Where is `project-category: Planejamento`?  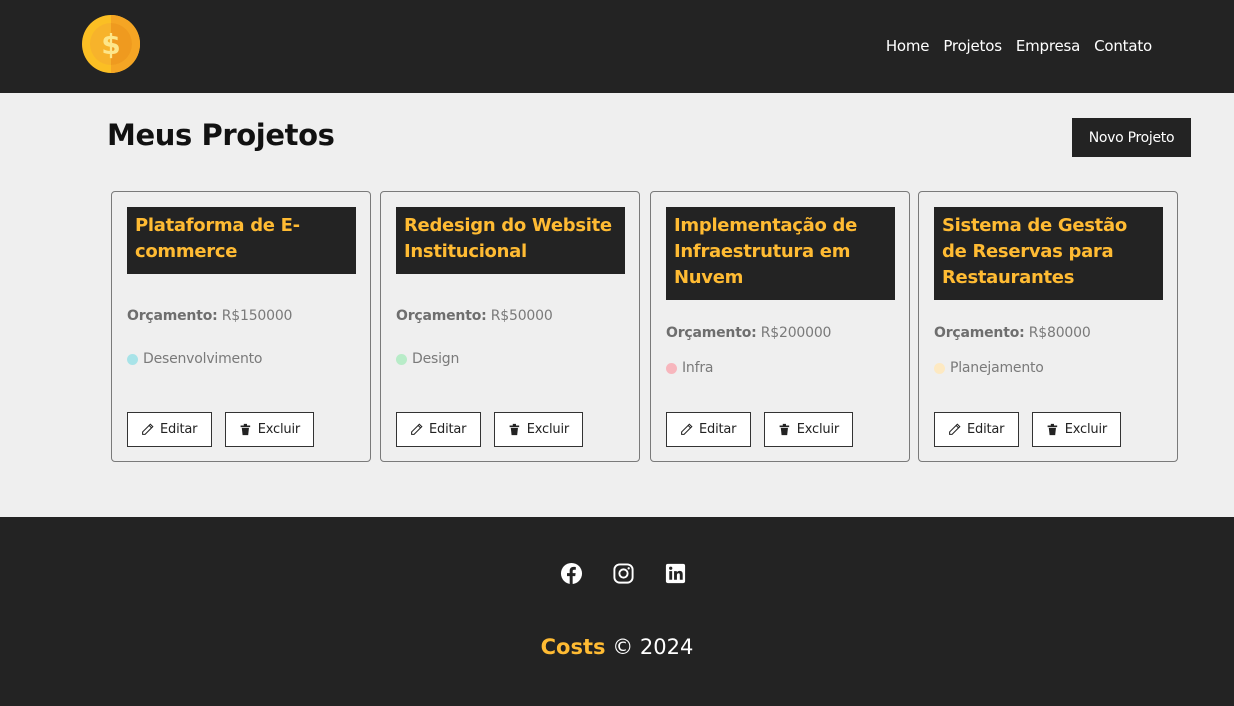
project-category: Planejamento is located at coordinates (989, 368).